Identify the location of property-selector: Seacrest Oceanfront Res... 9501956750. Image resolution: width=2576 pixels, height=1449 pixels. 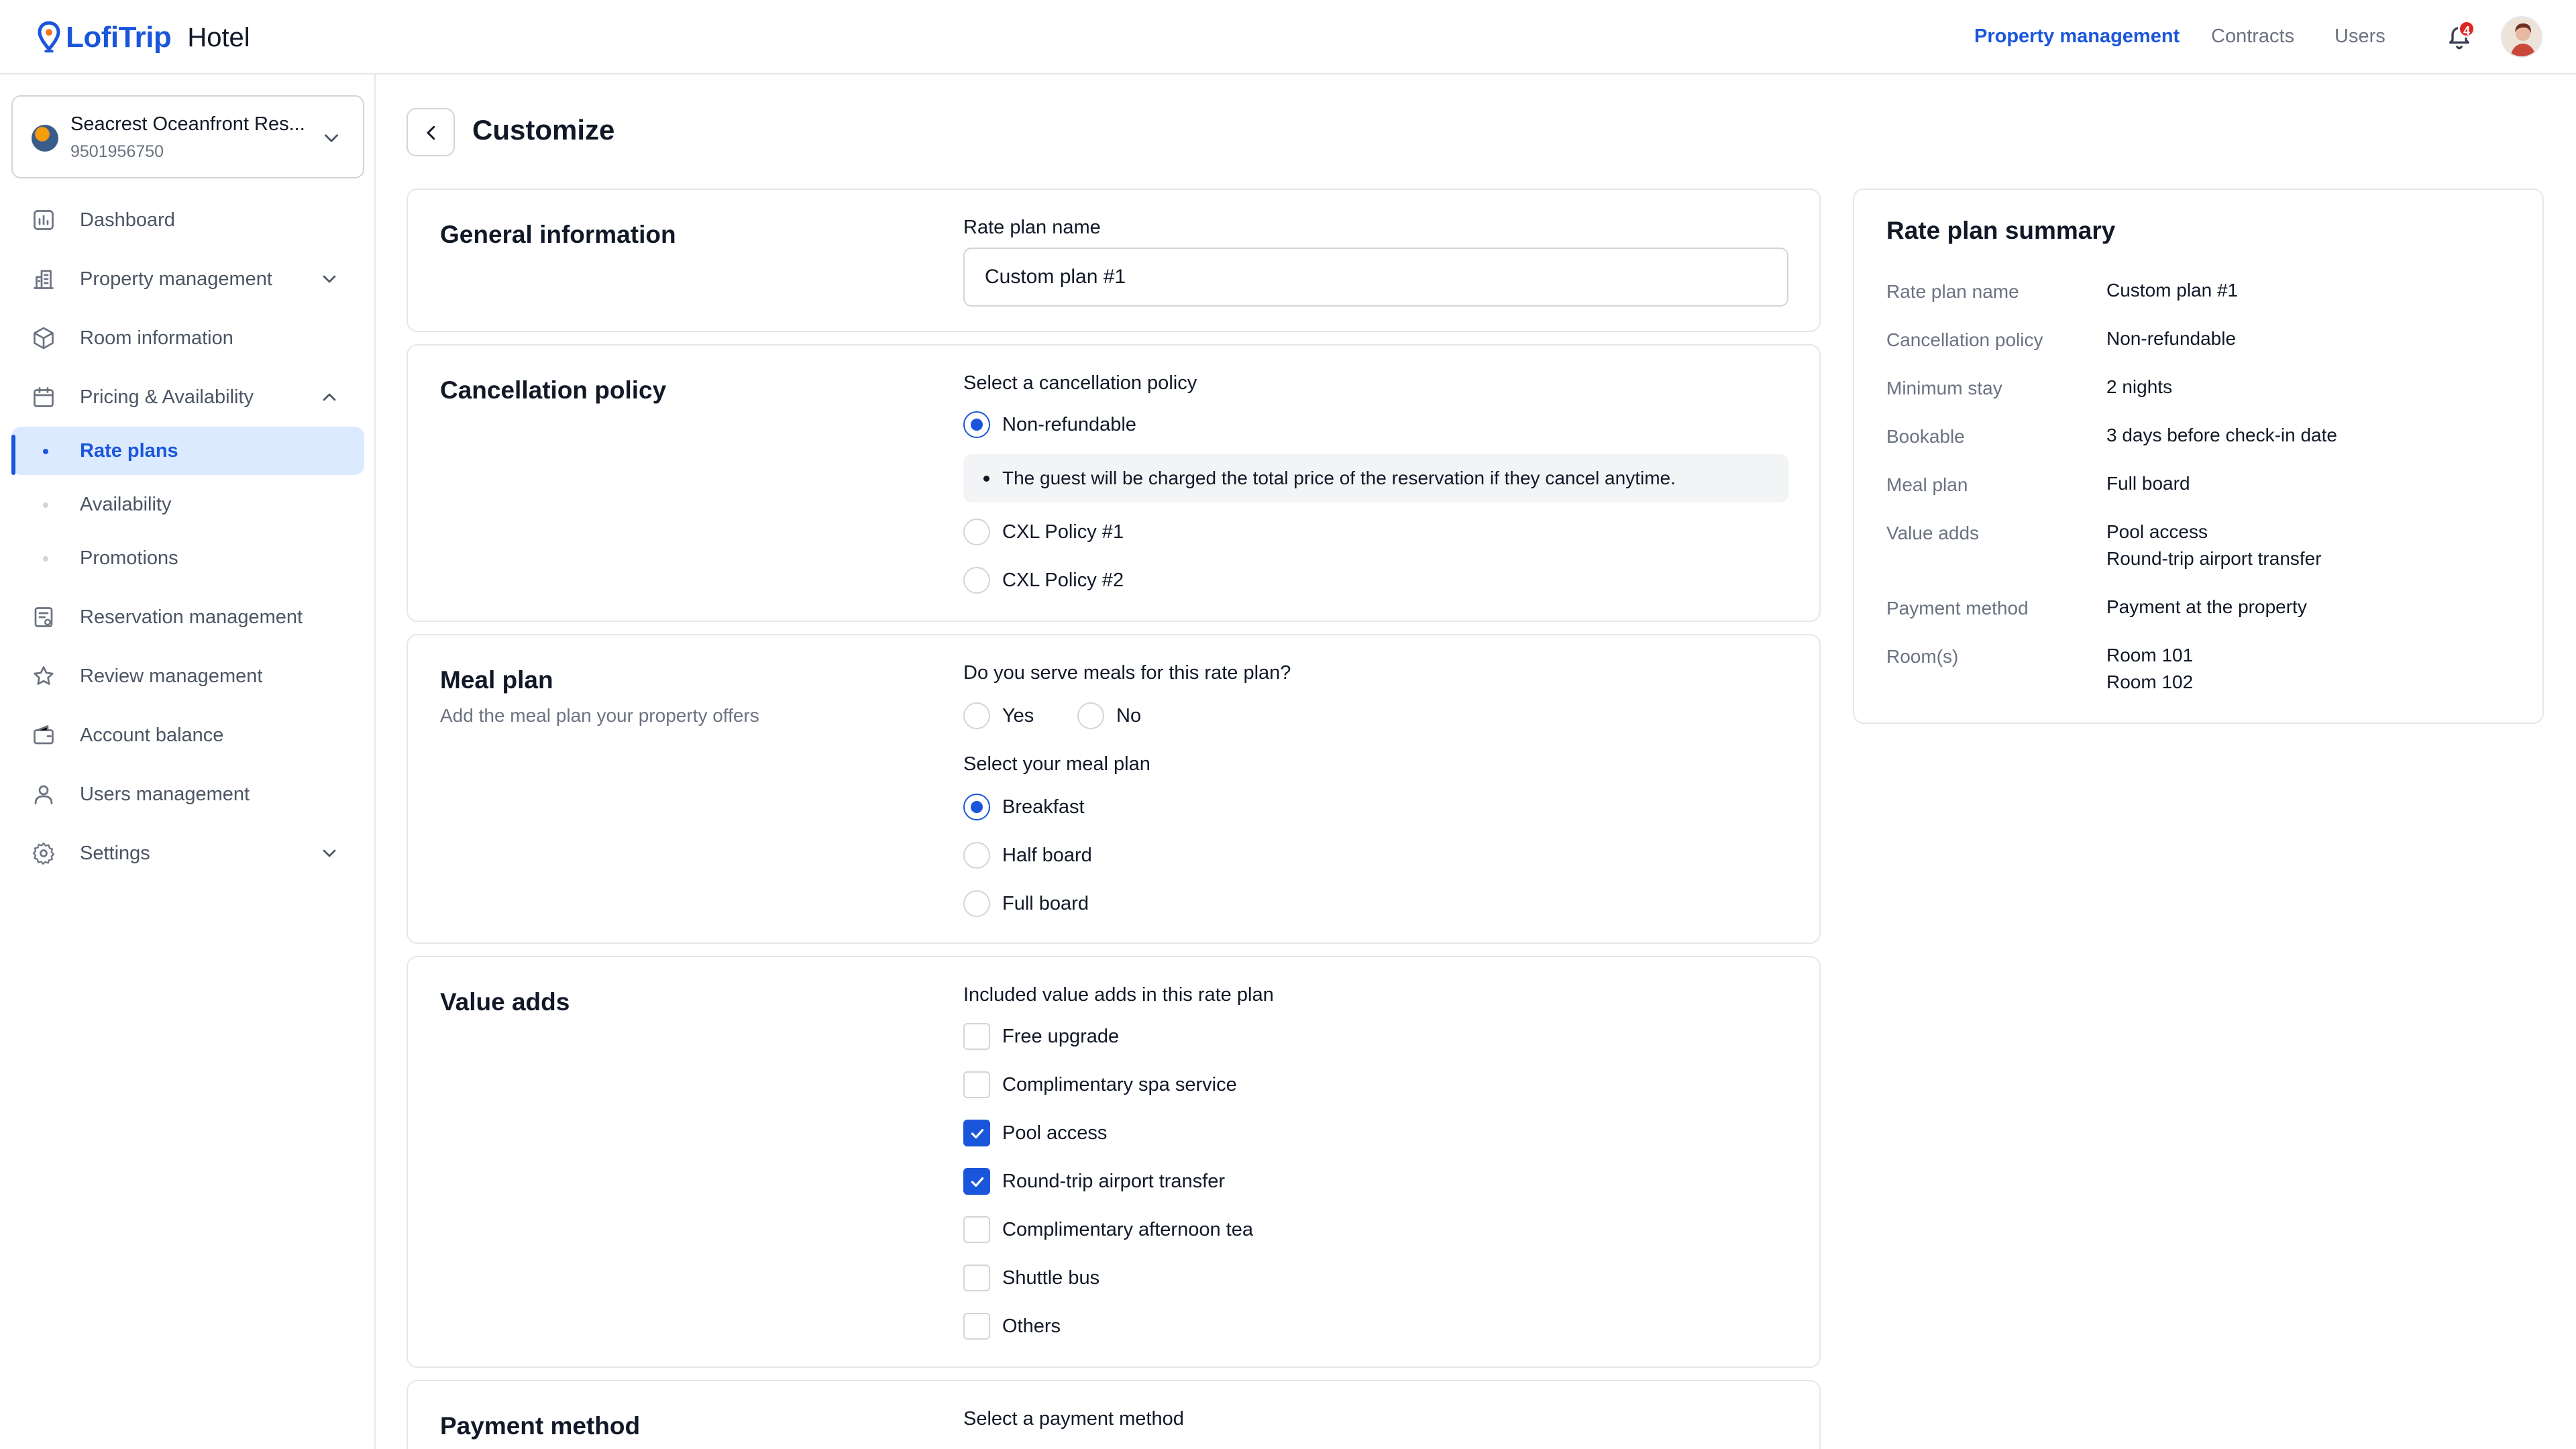
(187, 136).